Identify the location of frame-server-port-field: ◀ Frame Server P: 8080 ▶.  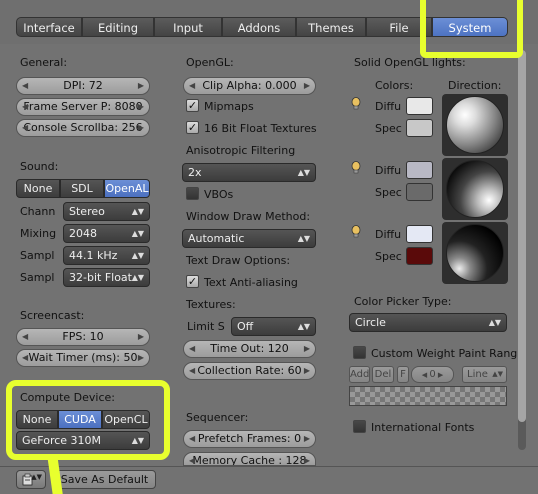
(83, 107).